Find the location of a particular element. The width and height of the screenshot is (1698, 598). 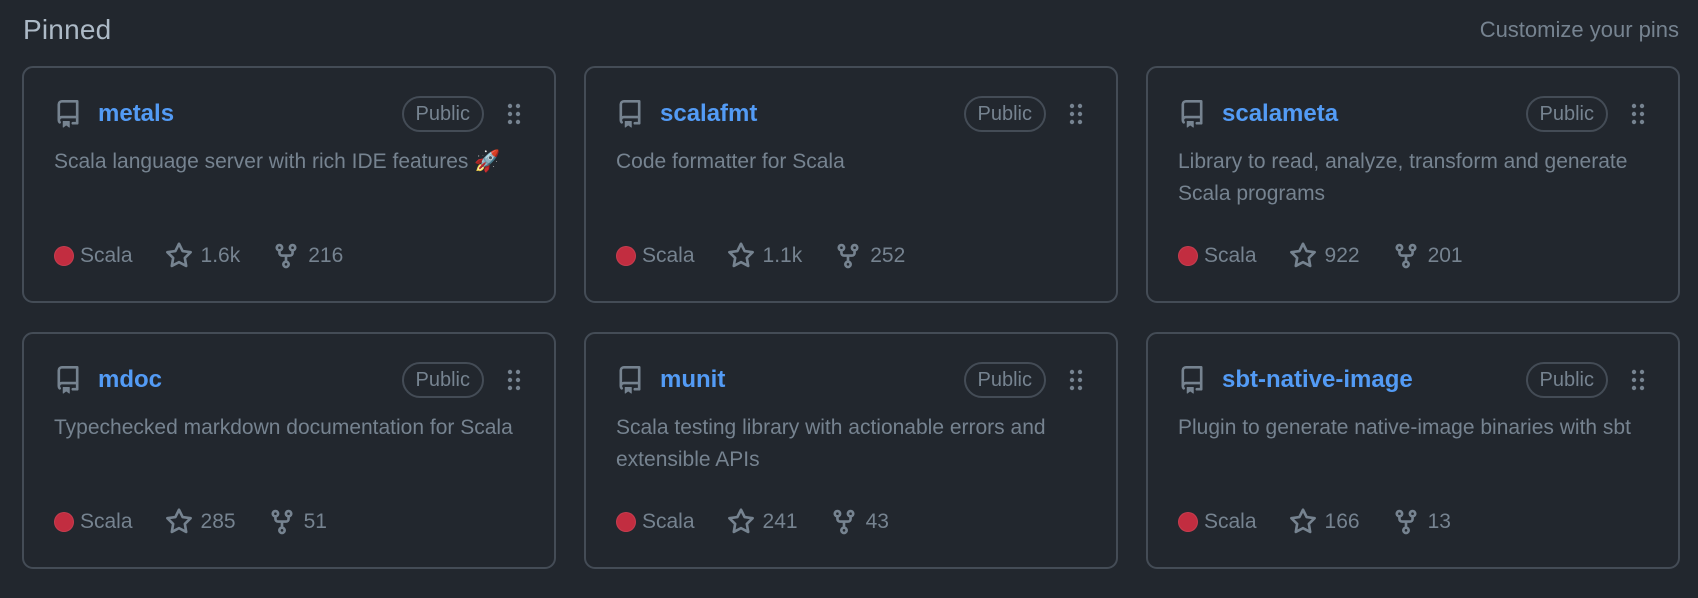

forks-link: 252 is located at coordinates (869, 256).